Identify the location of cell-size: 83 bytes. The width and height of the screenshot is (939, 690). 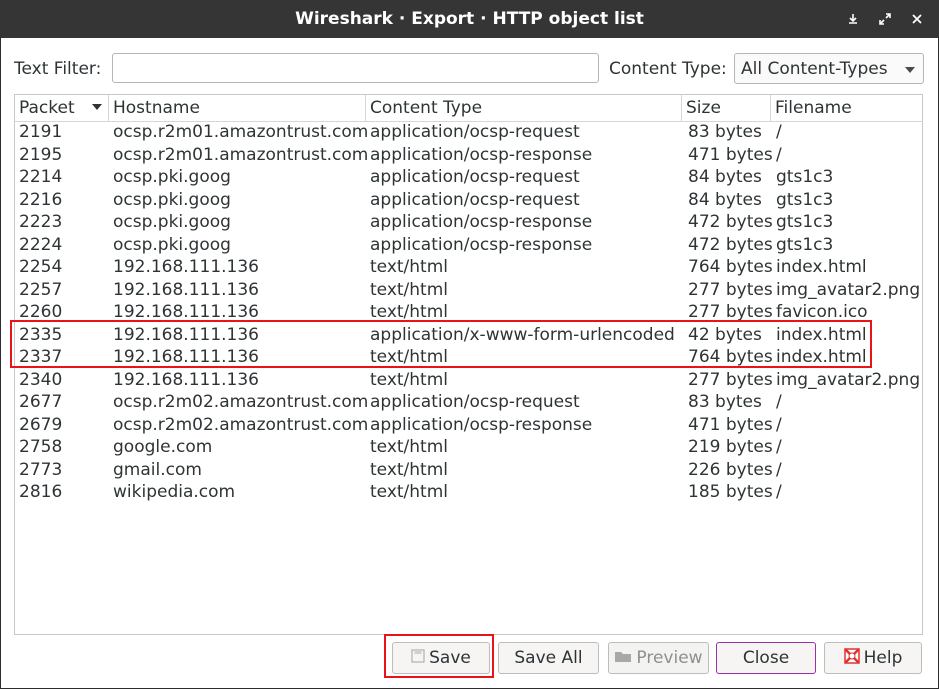
(725, 132).